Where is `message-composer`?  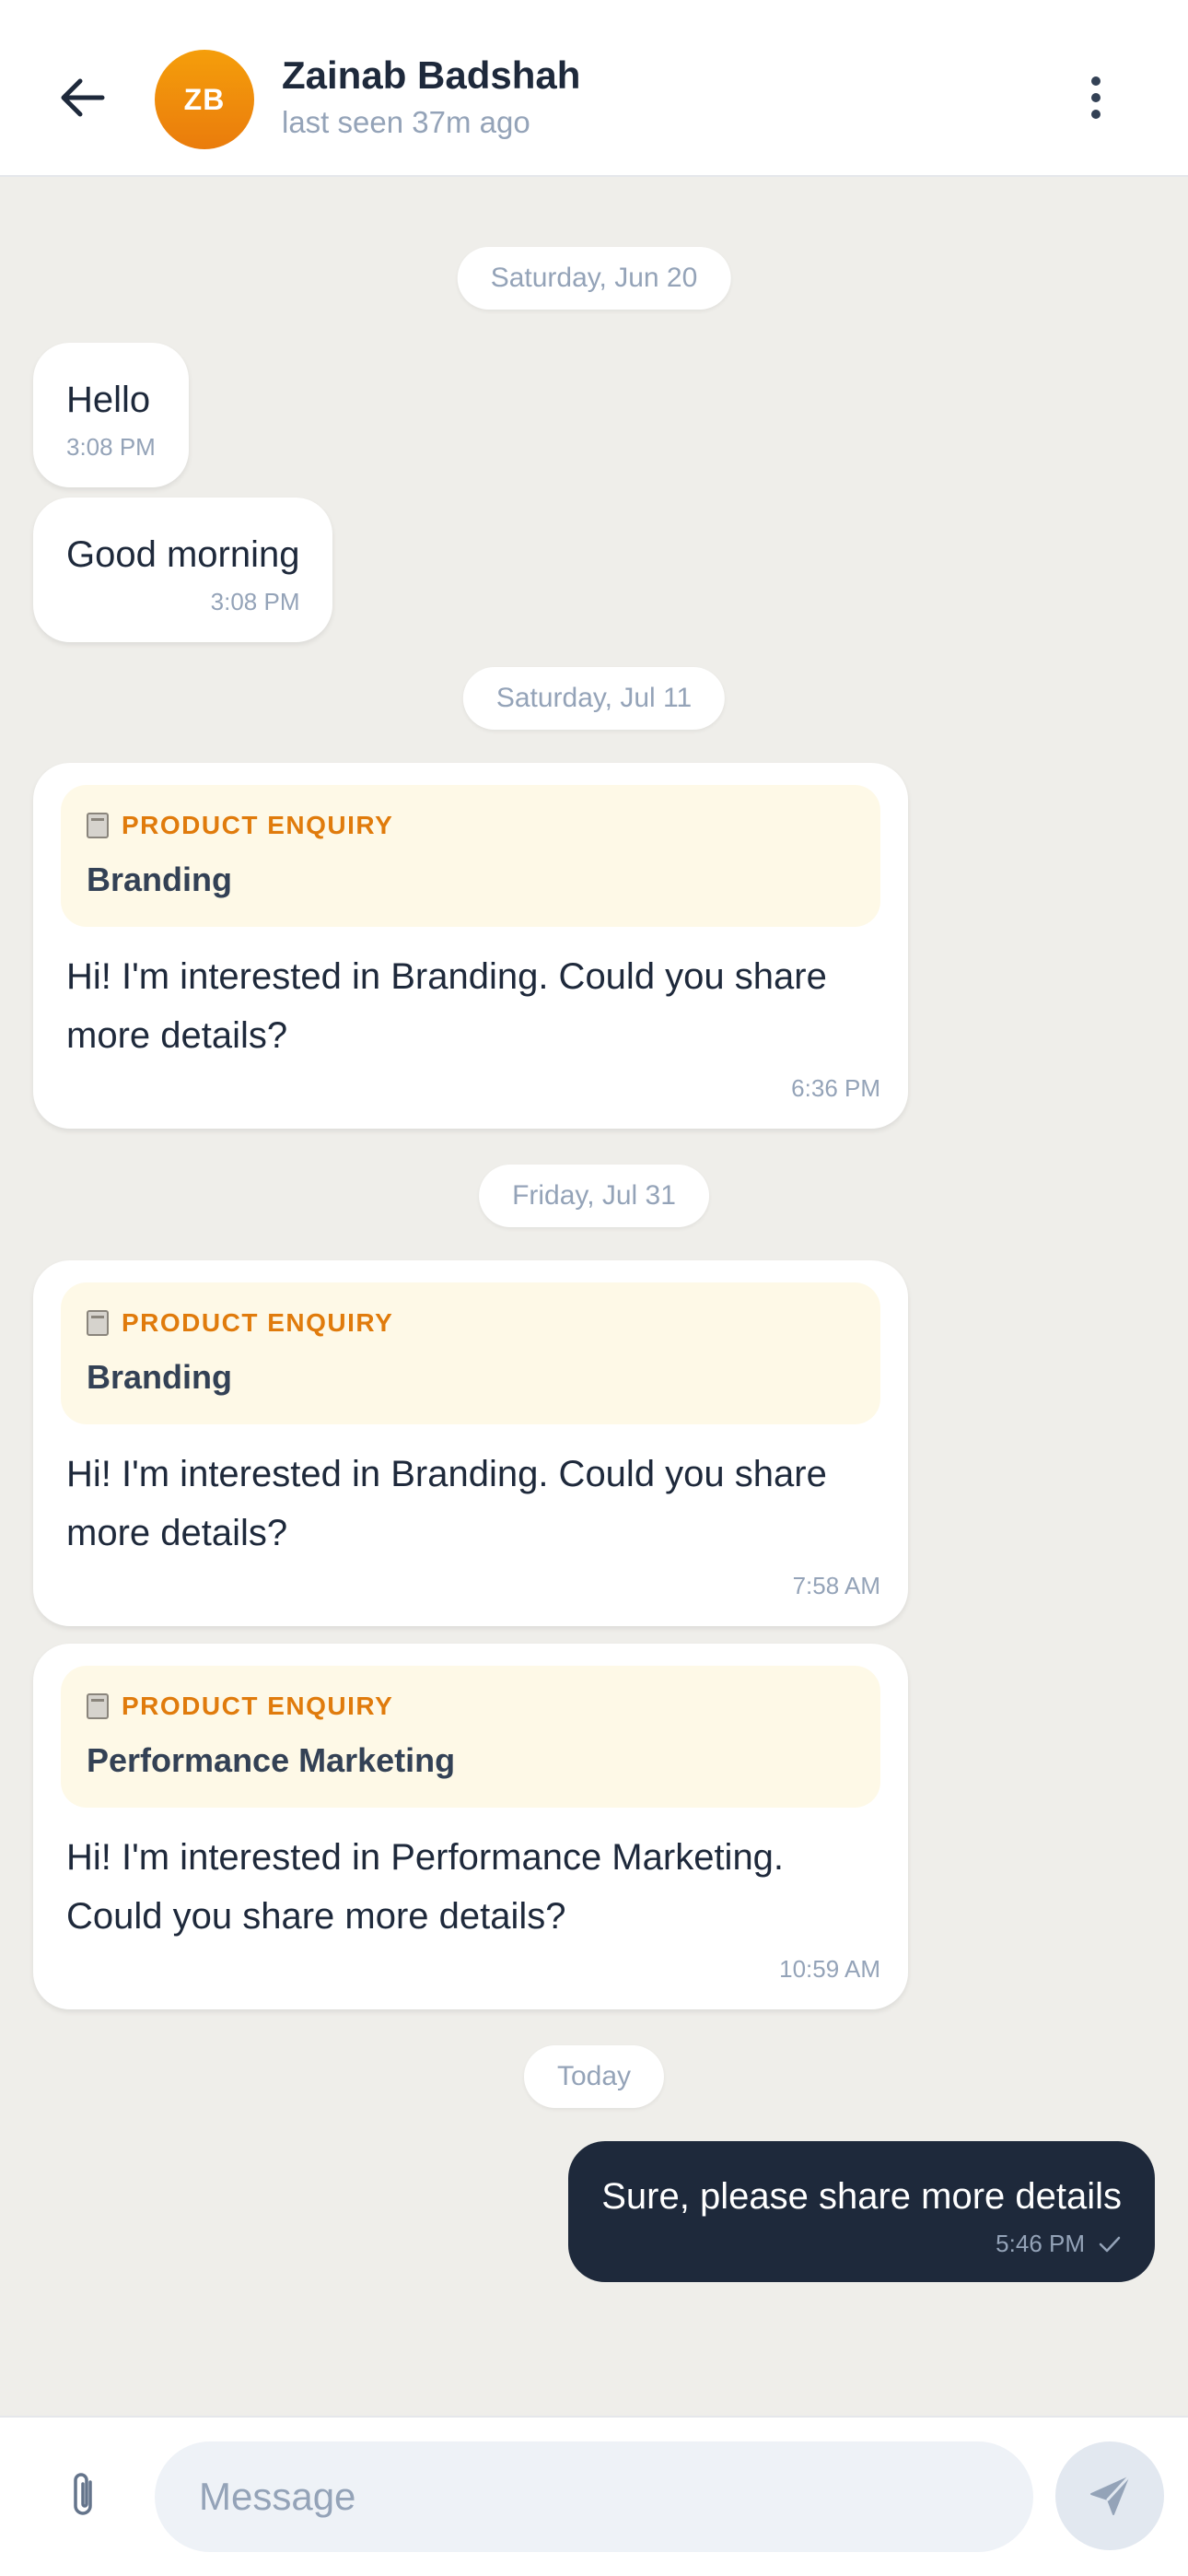 message-composer is located at coordinates (594, 2496).